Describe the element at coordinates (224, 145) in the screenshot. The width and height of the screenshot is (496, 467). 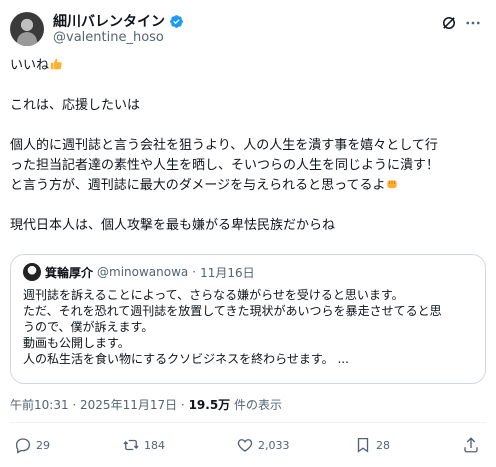
I see `post-para1-line: 個人的に週刊誌と言う会社を狙うより、人の人生を潰す事を嬉々として行` at that location.